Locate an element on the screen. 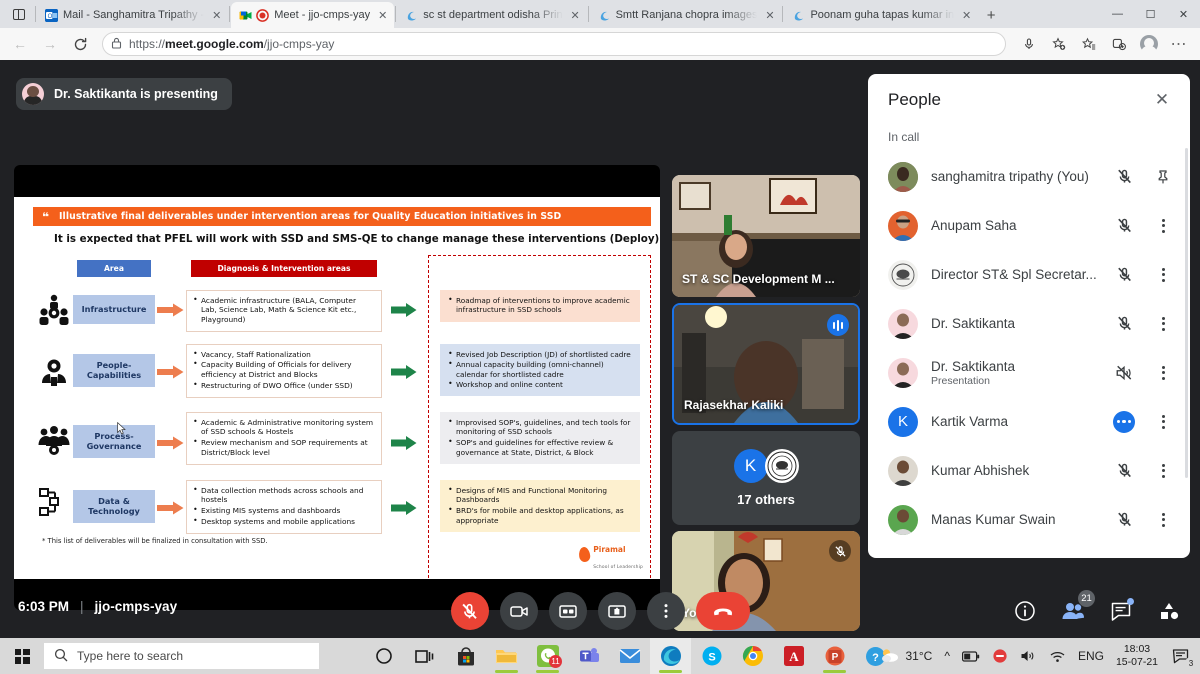  hang-up-button is located at coordinates (722, 611).